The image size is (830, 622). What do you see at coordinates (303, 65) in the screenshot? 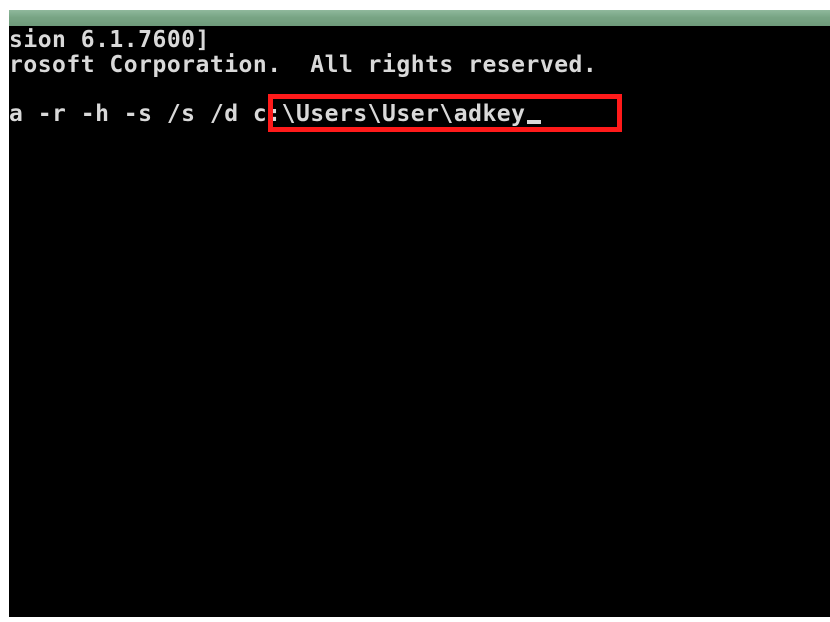
I see `console-line-copyright: rosoft Corporation. All rights reserved.` at bounding box center [303, 65].